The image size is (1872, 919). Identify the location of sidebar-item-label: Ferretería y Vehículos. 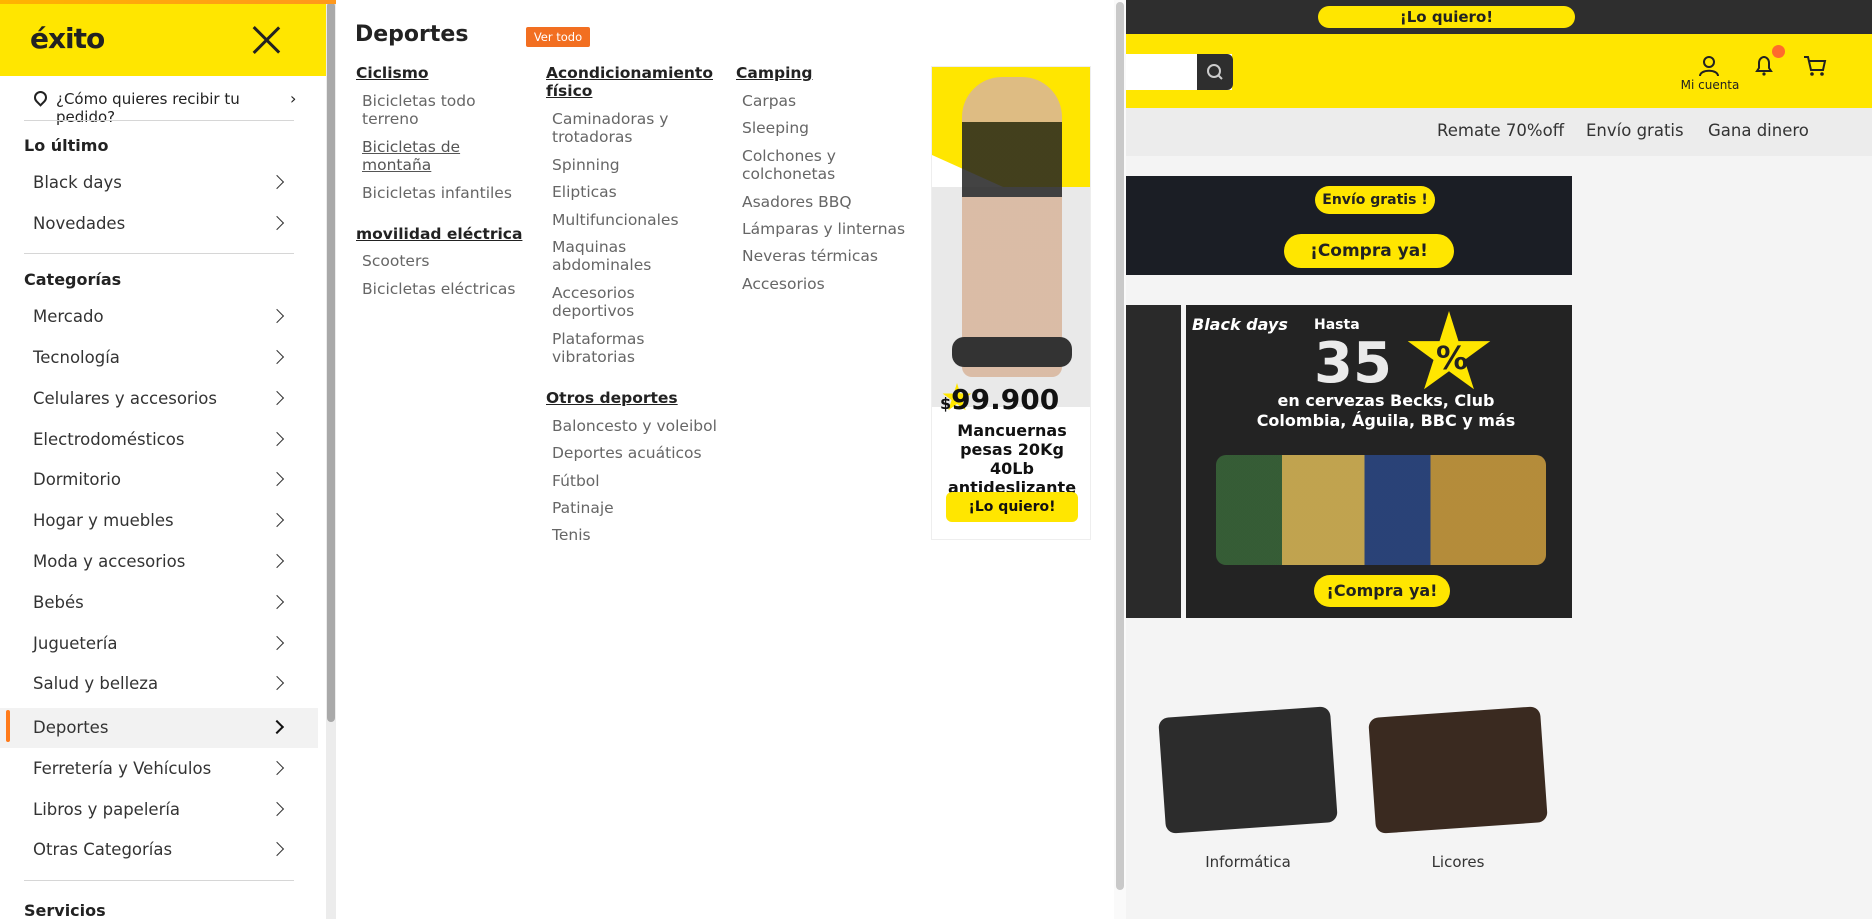
(122, 768).